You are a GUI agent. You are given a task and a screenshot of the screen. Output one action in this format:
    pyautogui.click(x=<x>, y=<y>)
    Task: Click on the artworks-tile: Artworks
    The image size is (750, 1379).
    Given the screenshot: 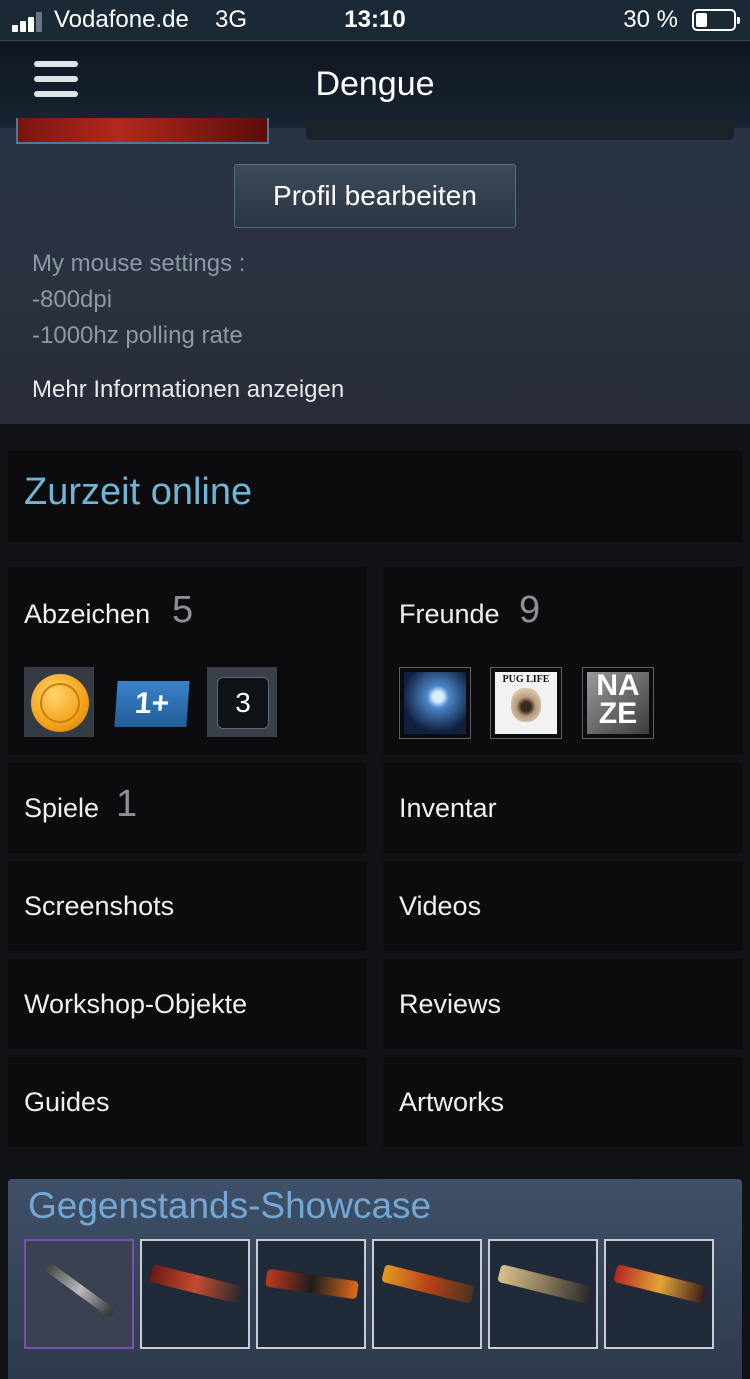 What is the action you would take?
    pyautogui.click(x=562, y=1102)
    